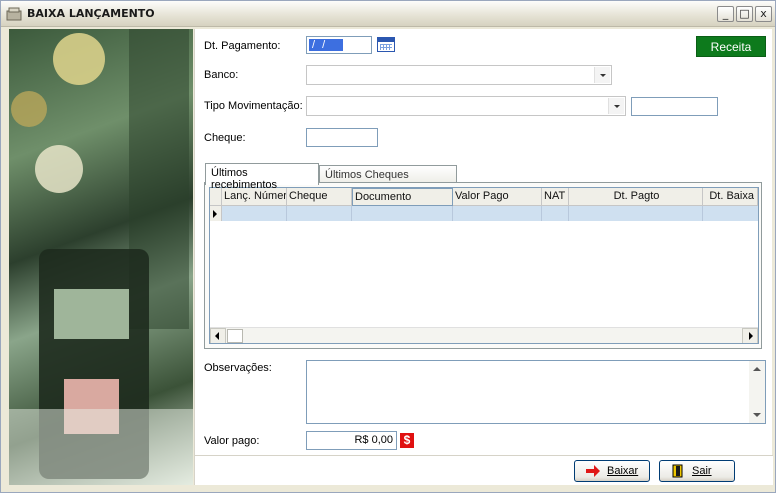 The height and width of the screenshot is (493, 776). Describe the element at coordinates (459, 75) in the screenshot. I see `banco-select` at that location.